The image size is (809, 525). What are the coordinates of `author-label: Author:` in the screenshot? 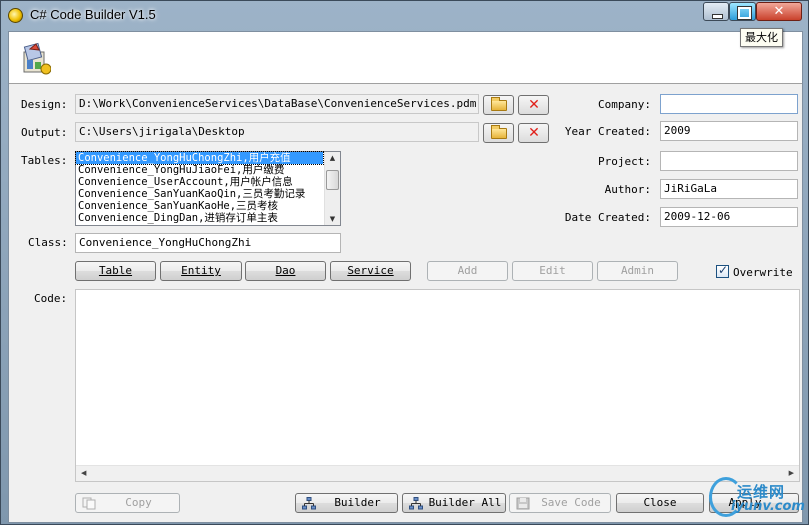 It's located at (627, 189).